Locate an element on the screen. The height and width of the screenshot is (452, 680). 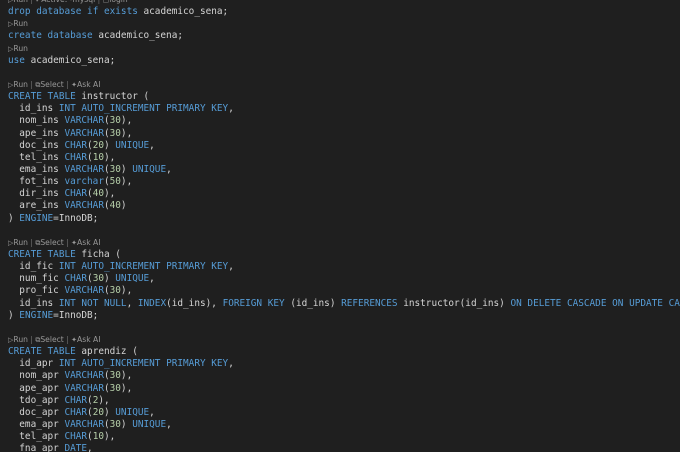
sql-keyword: UPDATE is located at coordinates (646, 303).